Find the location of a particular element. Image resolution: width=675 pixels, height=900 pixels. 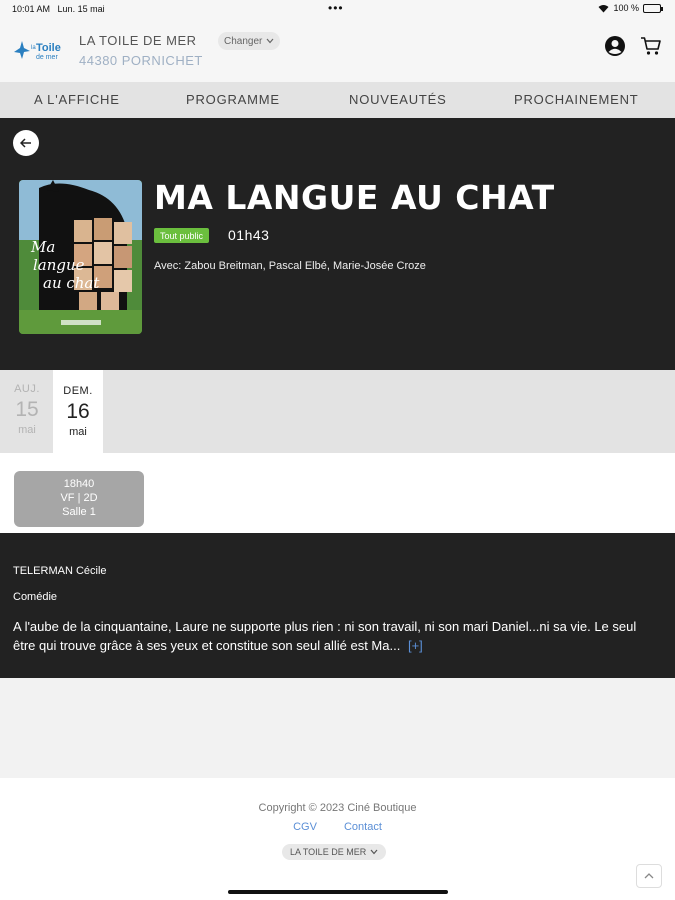

tab-programme: PROGRAMME is located at coordinates (233, 99).